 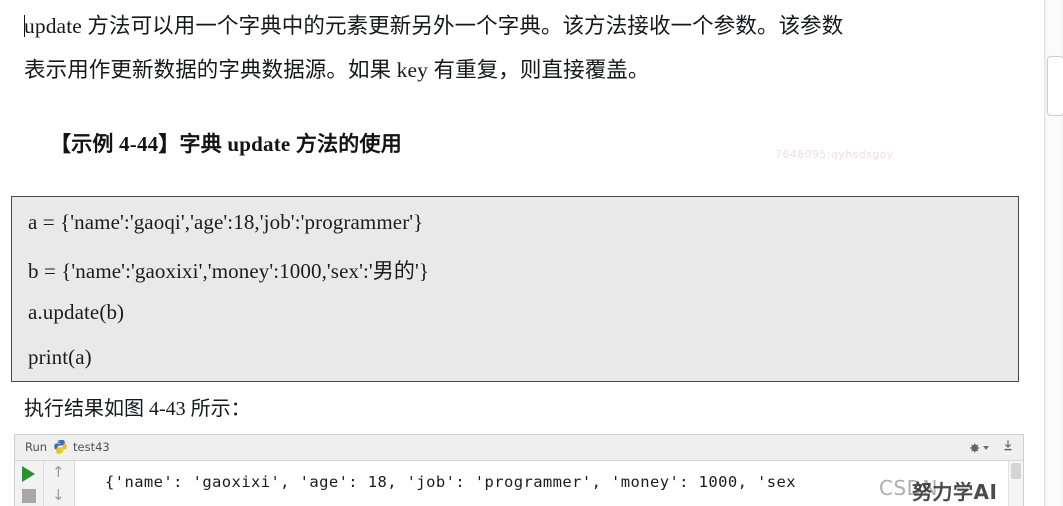 I want to click on gear-settings-button, so click(x=978, y=448).